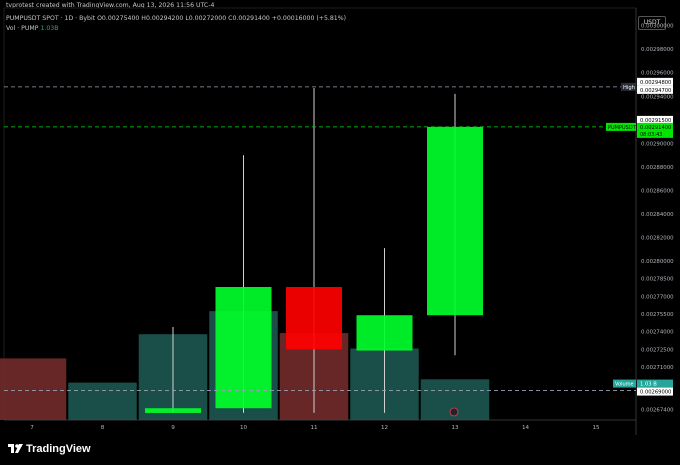 The image size is (680, 465). What do you see at coordinates (655, 393) in the screenshot?
I see `volume-level-tag: 0.00269000` at bounding box center [655, 393].